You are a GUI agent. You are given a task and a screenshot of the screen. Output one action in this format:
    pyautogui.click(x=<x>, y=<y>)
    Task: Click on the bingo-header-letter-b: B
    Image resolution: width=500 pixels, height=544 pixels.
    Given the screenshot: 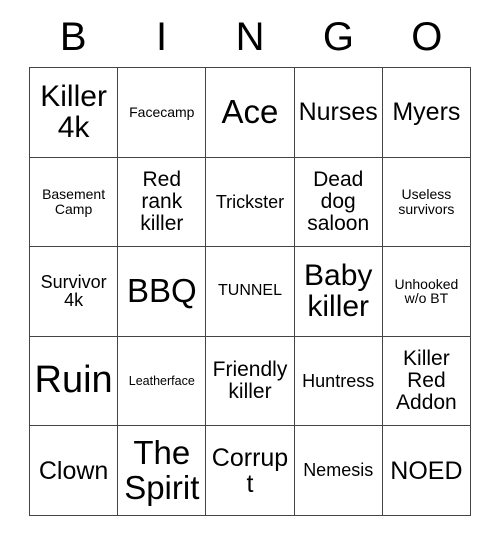 What is the action you would take?
    pyautogui.click(x=73, y=36)
    